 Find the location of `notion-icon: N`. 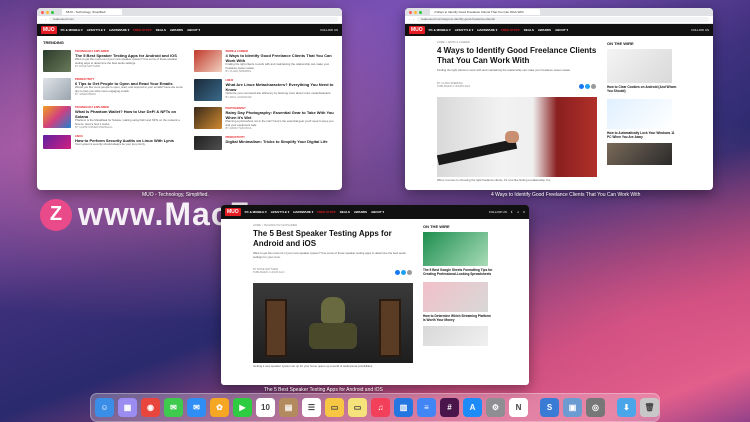

notion-icon: N is located at coordinates (518, 407).